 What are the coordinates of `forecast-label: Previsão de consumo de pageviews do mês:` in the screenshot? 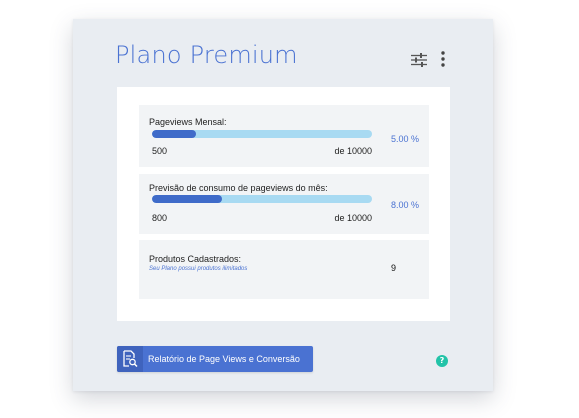 It's located at (238, 188).